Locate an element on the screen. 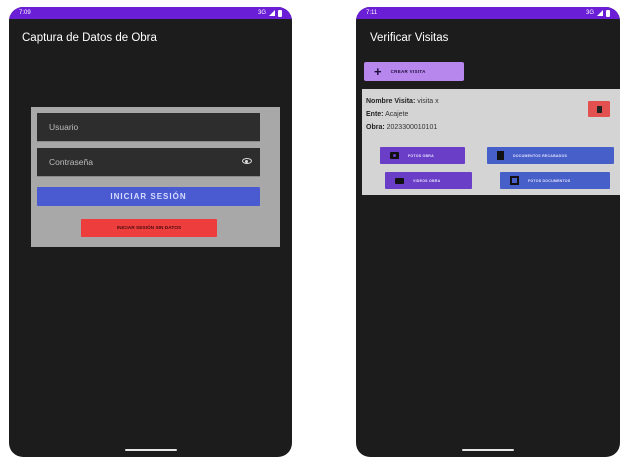  video-icon is located at coordinates (399, 180).